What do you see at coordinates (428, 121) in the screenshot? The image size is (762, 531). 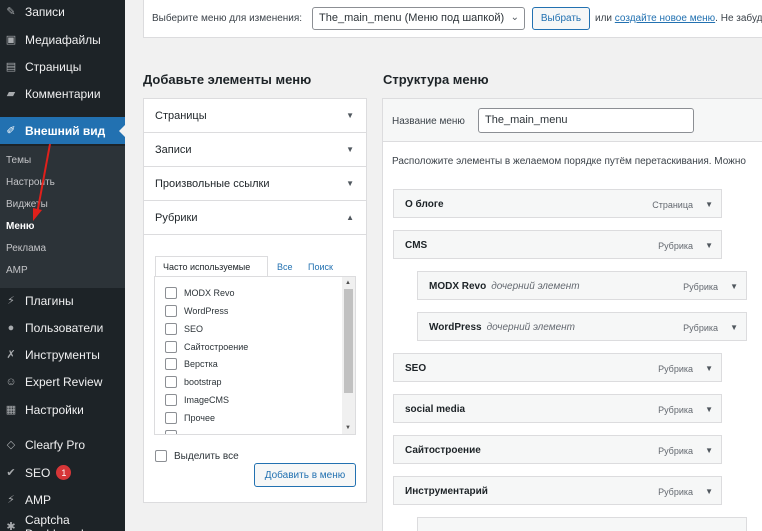 I see `menu-name-label: Название меню` at bounding box center [428, 121].